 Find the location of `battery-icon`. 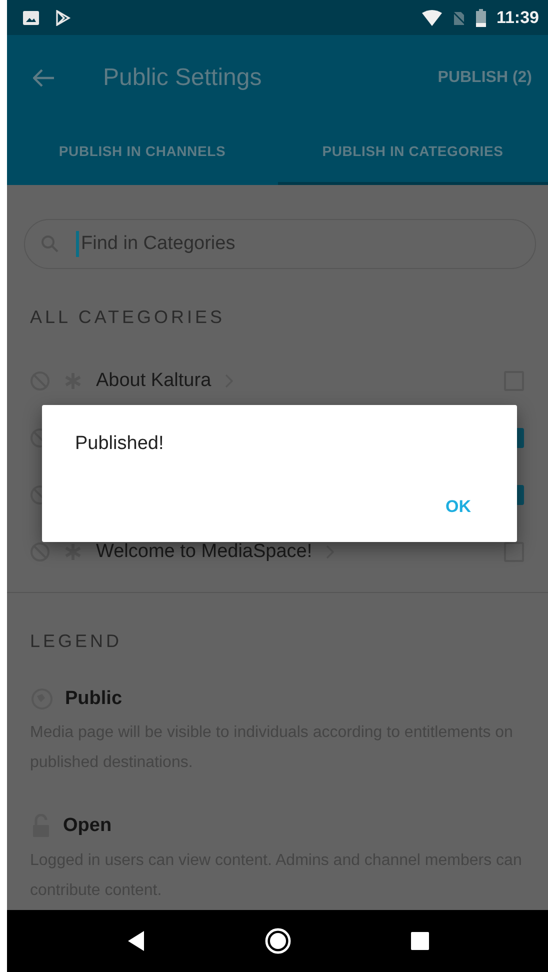

battery-icon is located at coordinates (481, 17).